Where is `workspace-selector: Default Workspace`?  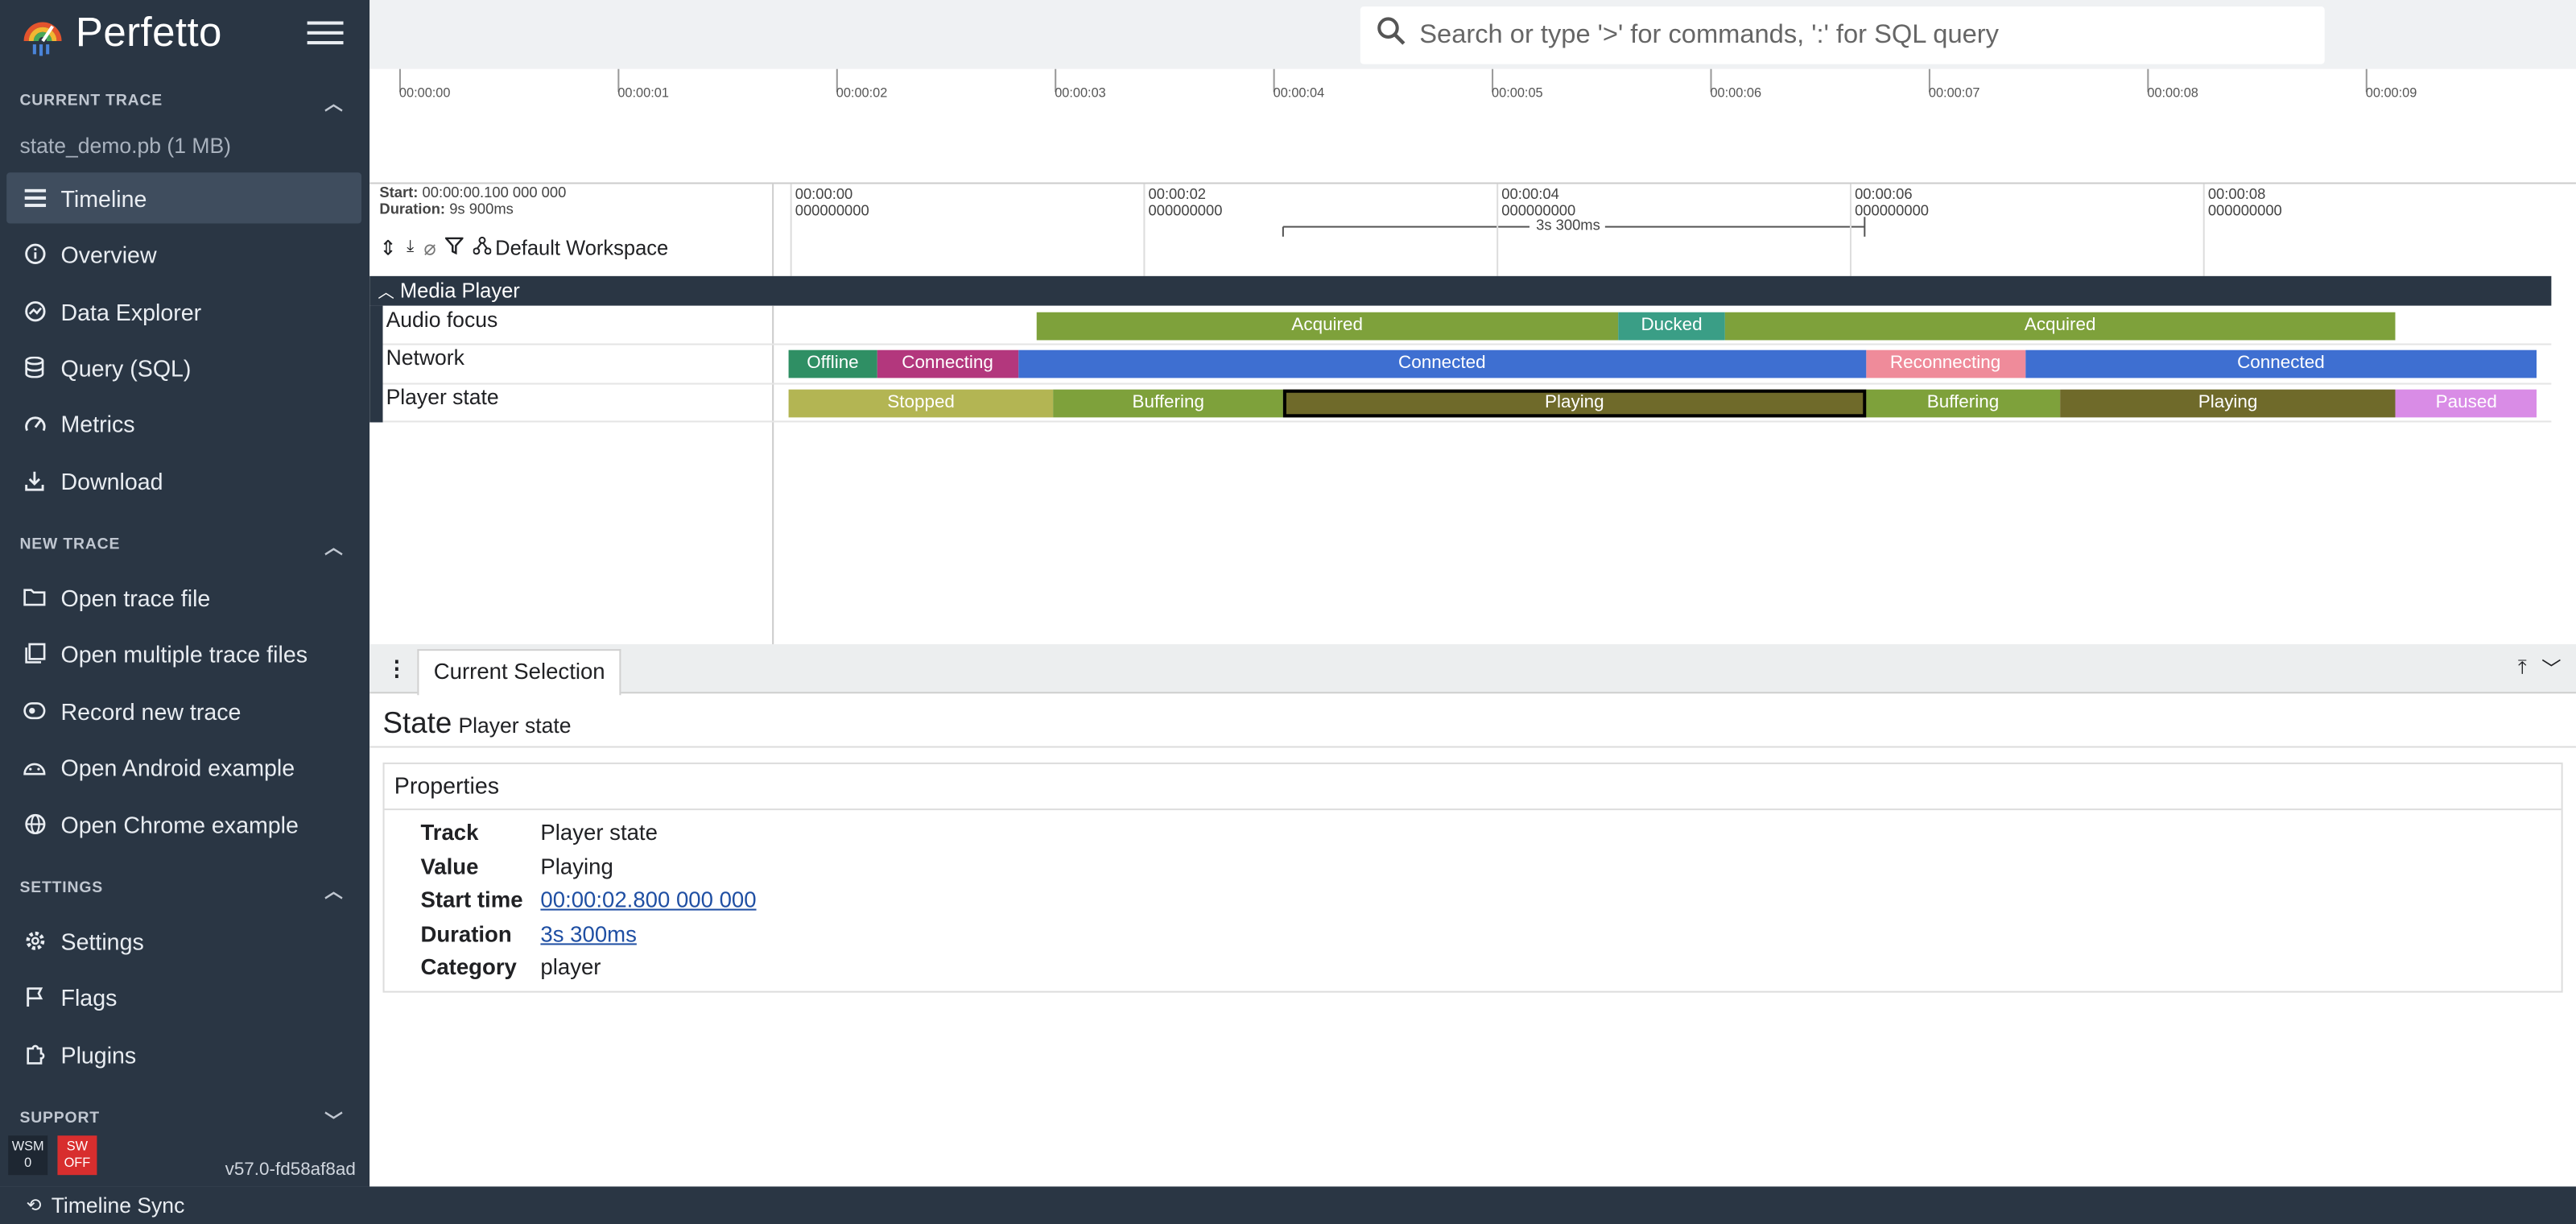
workspace-selector: Default Workspace is located at coordinates (581, 247).